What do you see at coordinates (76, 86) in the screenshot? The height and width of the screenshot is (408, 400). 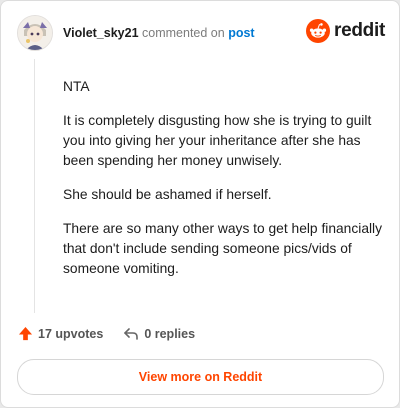 I see `comment-paragraph: NTA` at bounding box center [76, 86].